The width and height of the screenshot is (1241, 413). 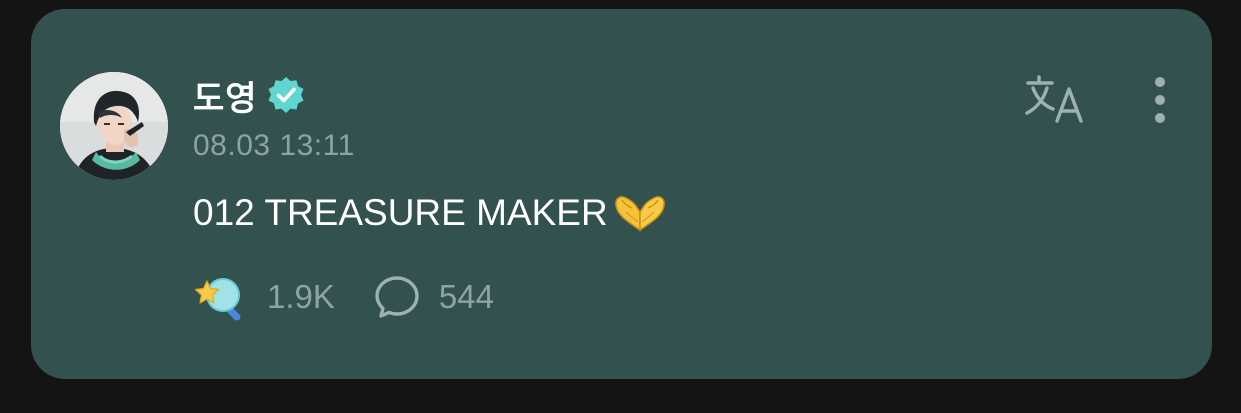 I want to click on post-text: 012 TREASURE MAKER, so click(x=400, y=212).